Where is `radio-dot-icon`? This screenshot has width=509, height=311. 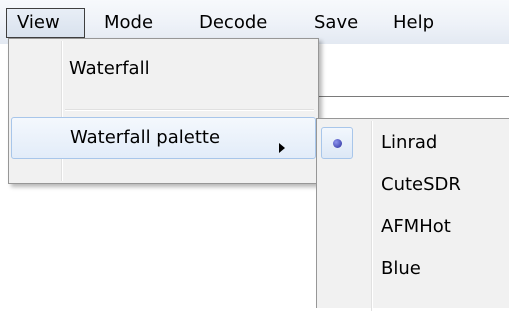 radio-dot-icon is located at coordinates (337, 143).